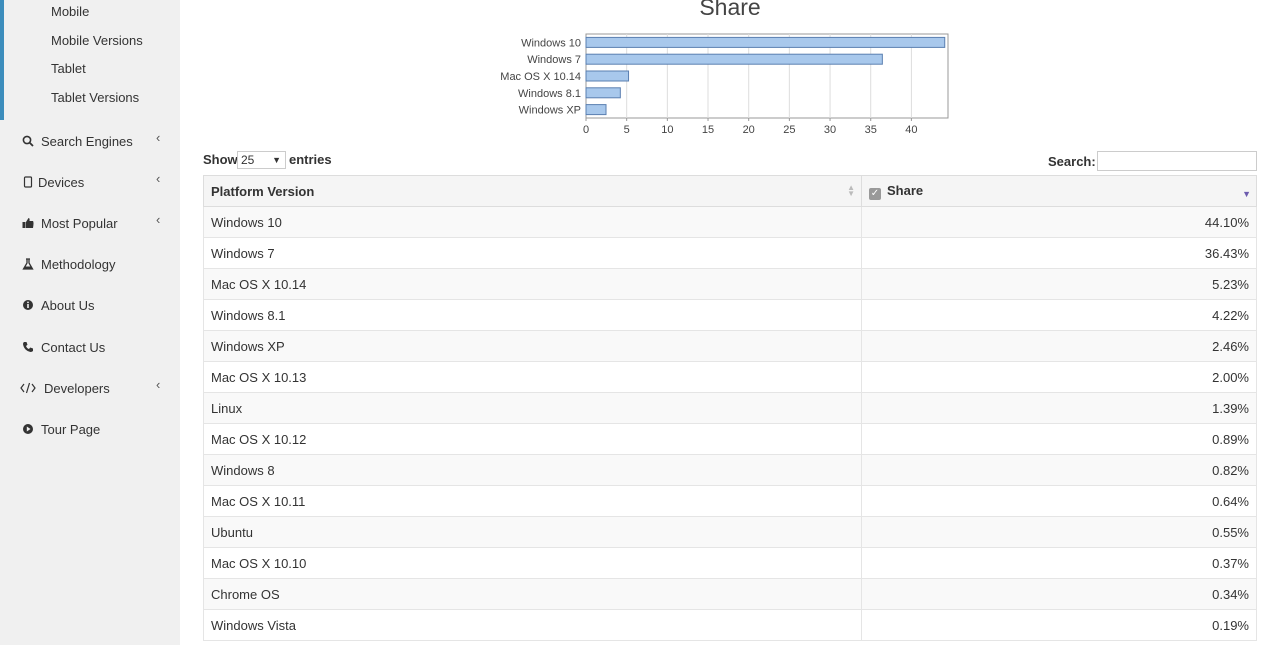 Image resolution: width=1276 pixels, height=645 pixels. What do you see at coordinates (78, 264) in the screenshot?
I see `sidebar-item-label: Methodology` at bounding box center [78, 264].